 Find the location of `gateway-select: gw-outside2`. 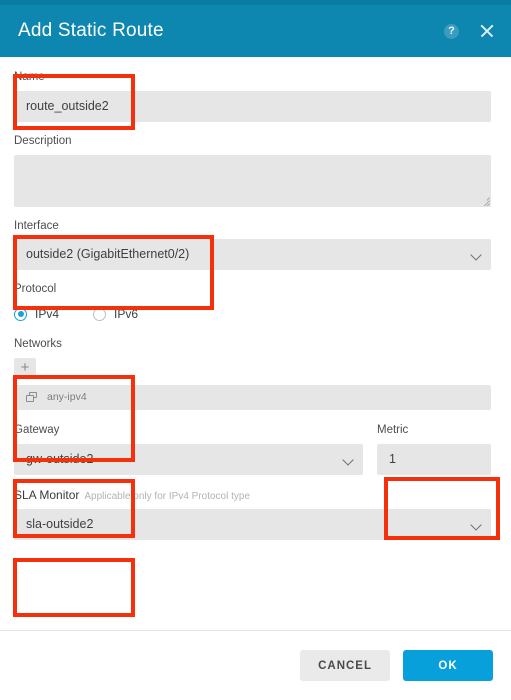

gateway-select: gw-outside2 is located at coordinates (188, 459).